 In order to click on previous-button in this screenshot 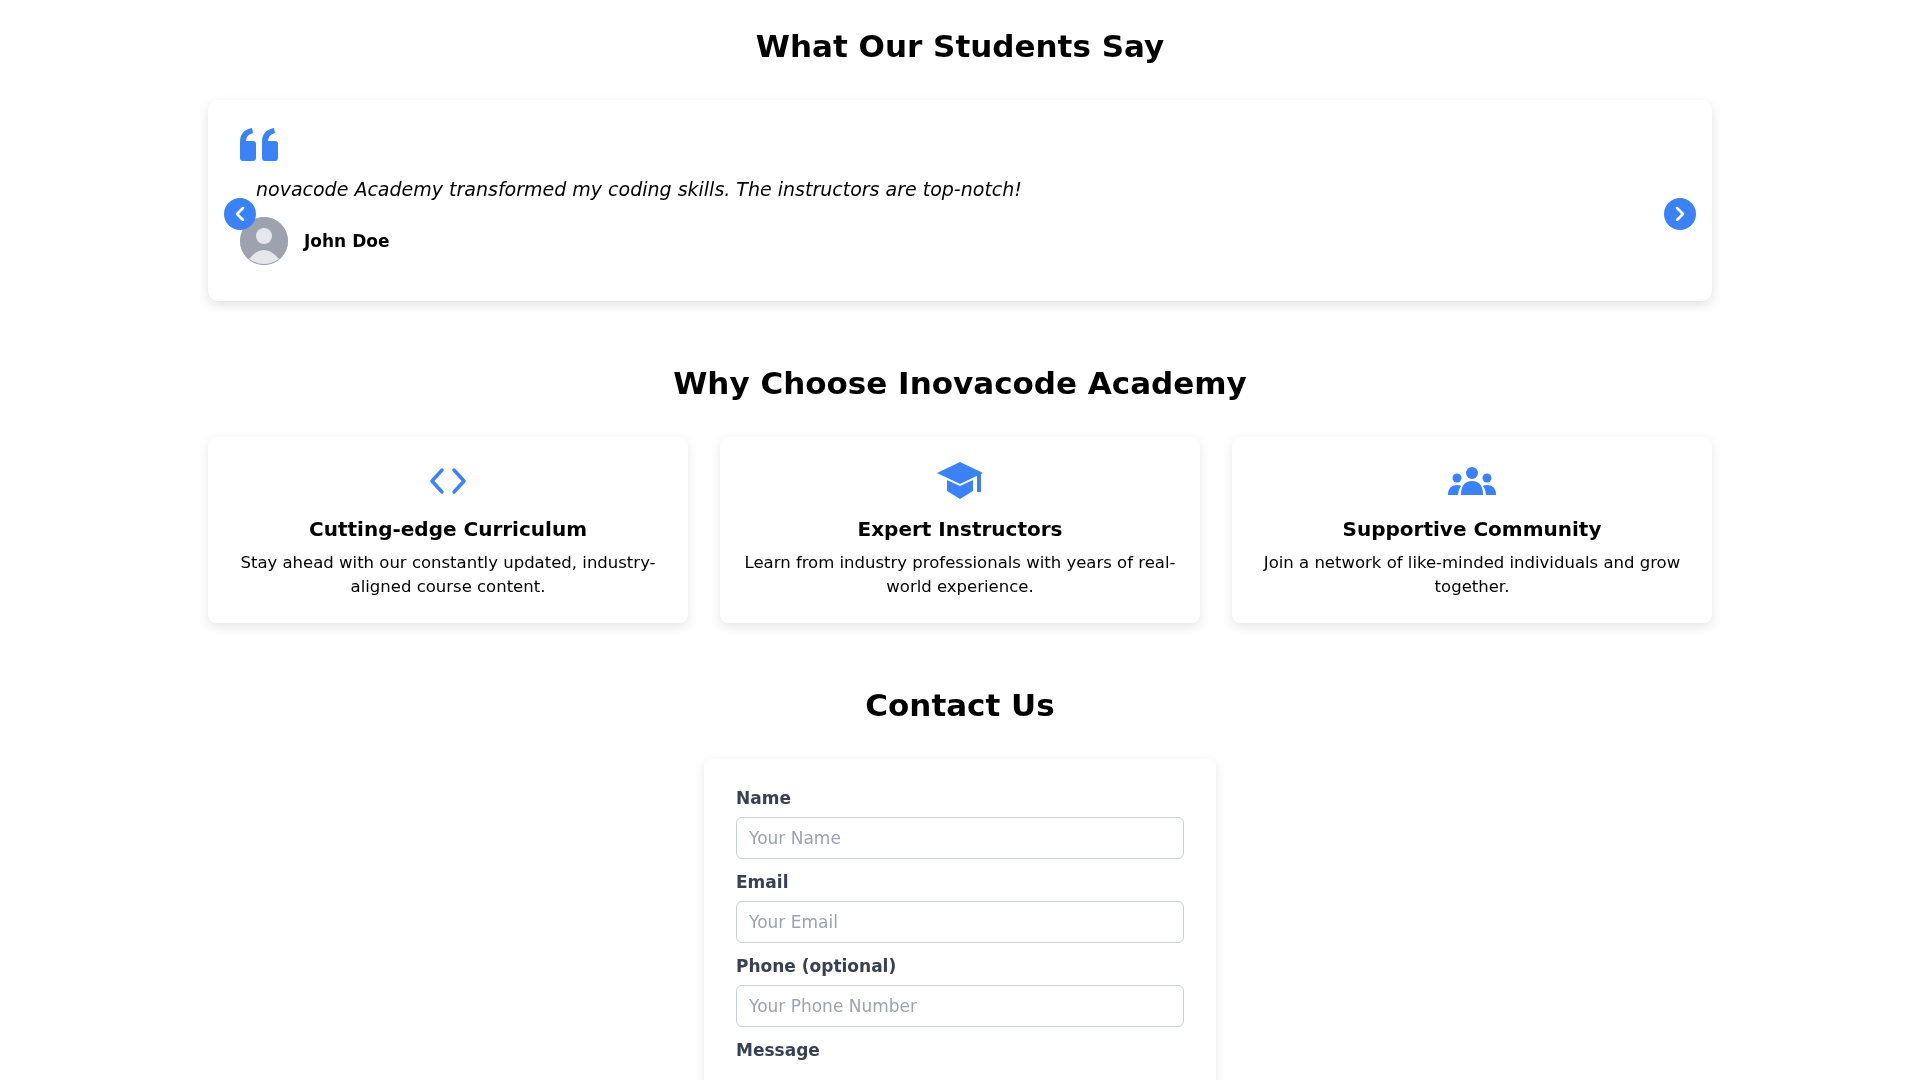, I will do `click(240, 214)`.